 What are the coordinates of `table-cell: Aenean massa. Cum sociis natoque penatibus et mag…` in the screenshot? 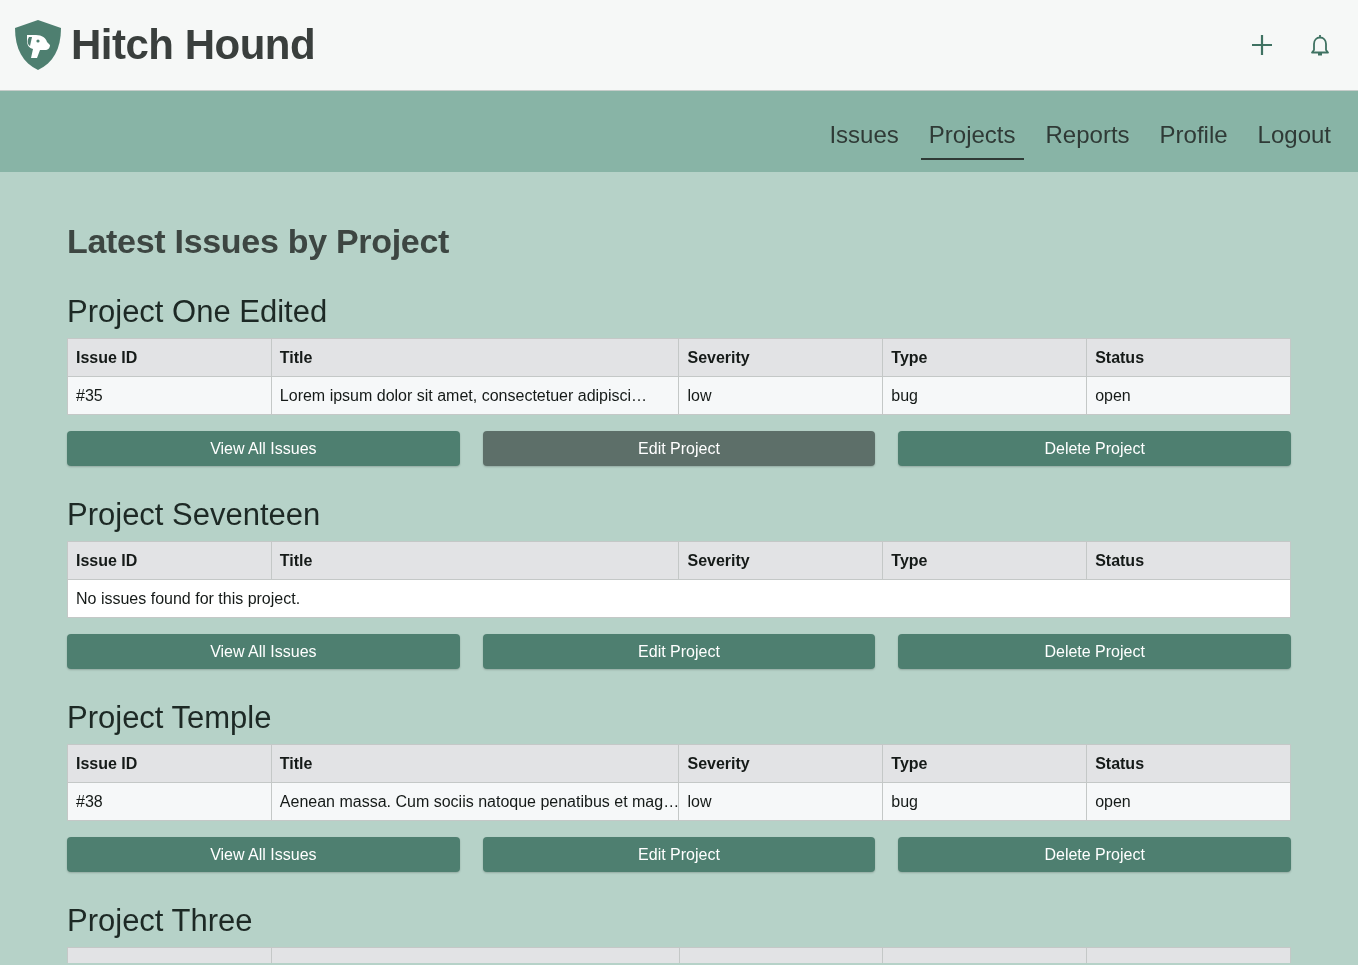 It's located at (475, 801).